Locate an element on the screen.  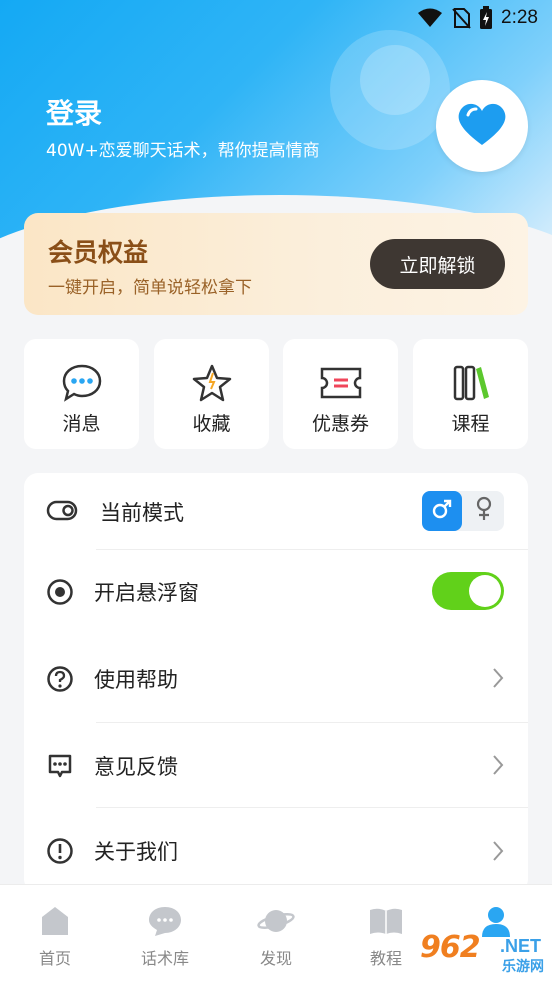
avatar is located at coordinates (482, 126).